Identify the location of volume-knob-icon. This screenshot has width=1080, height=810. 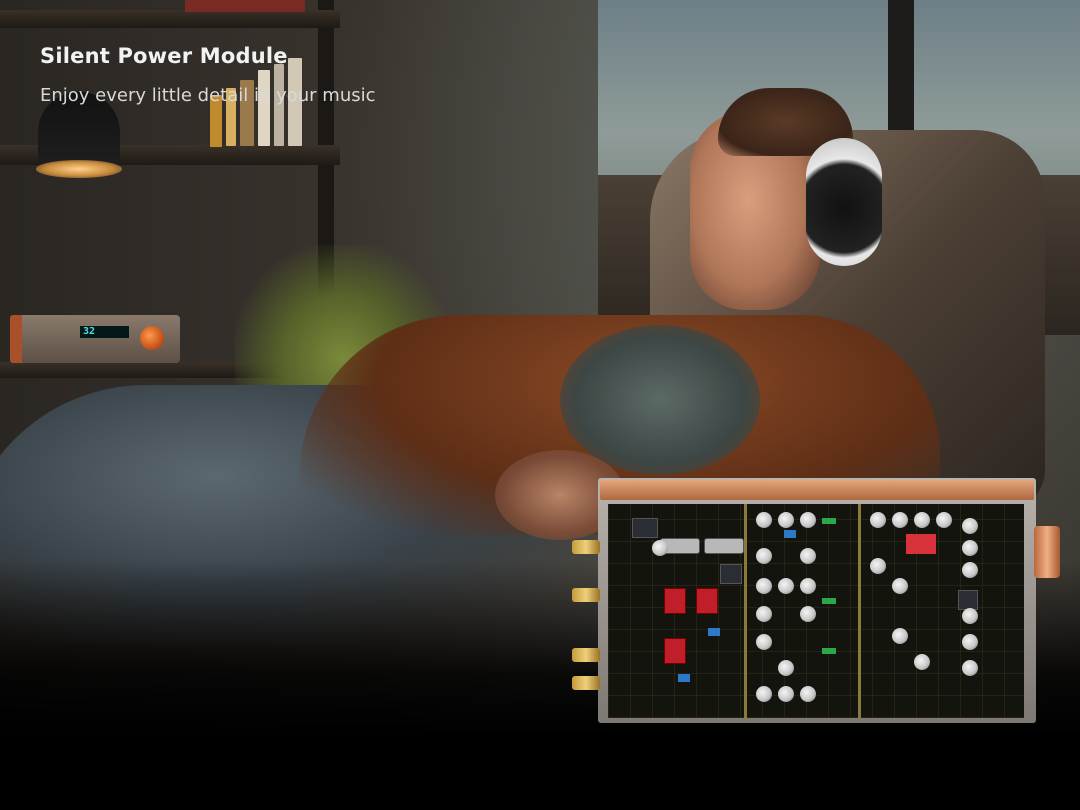
(152, 338).